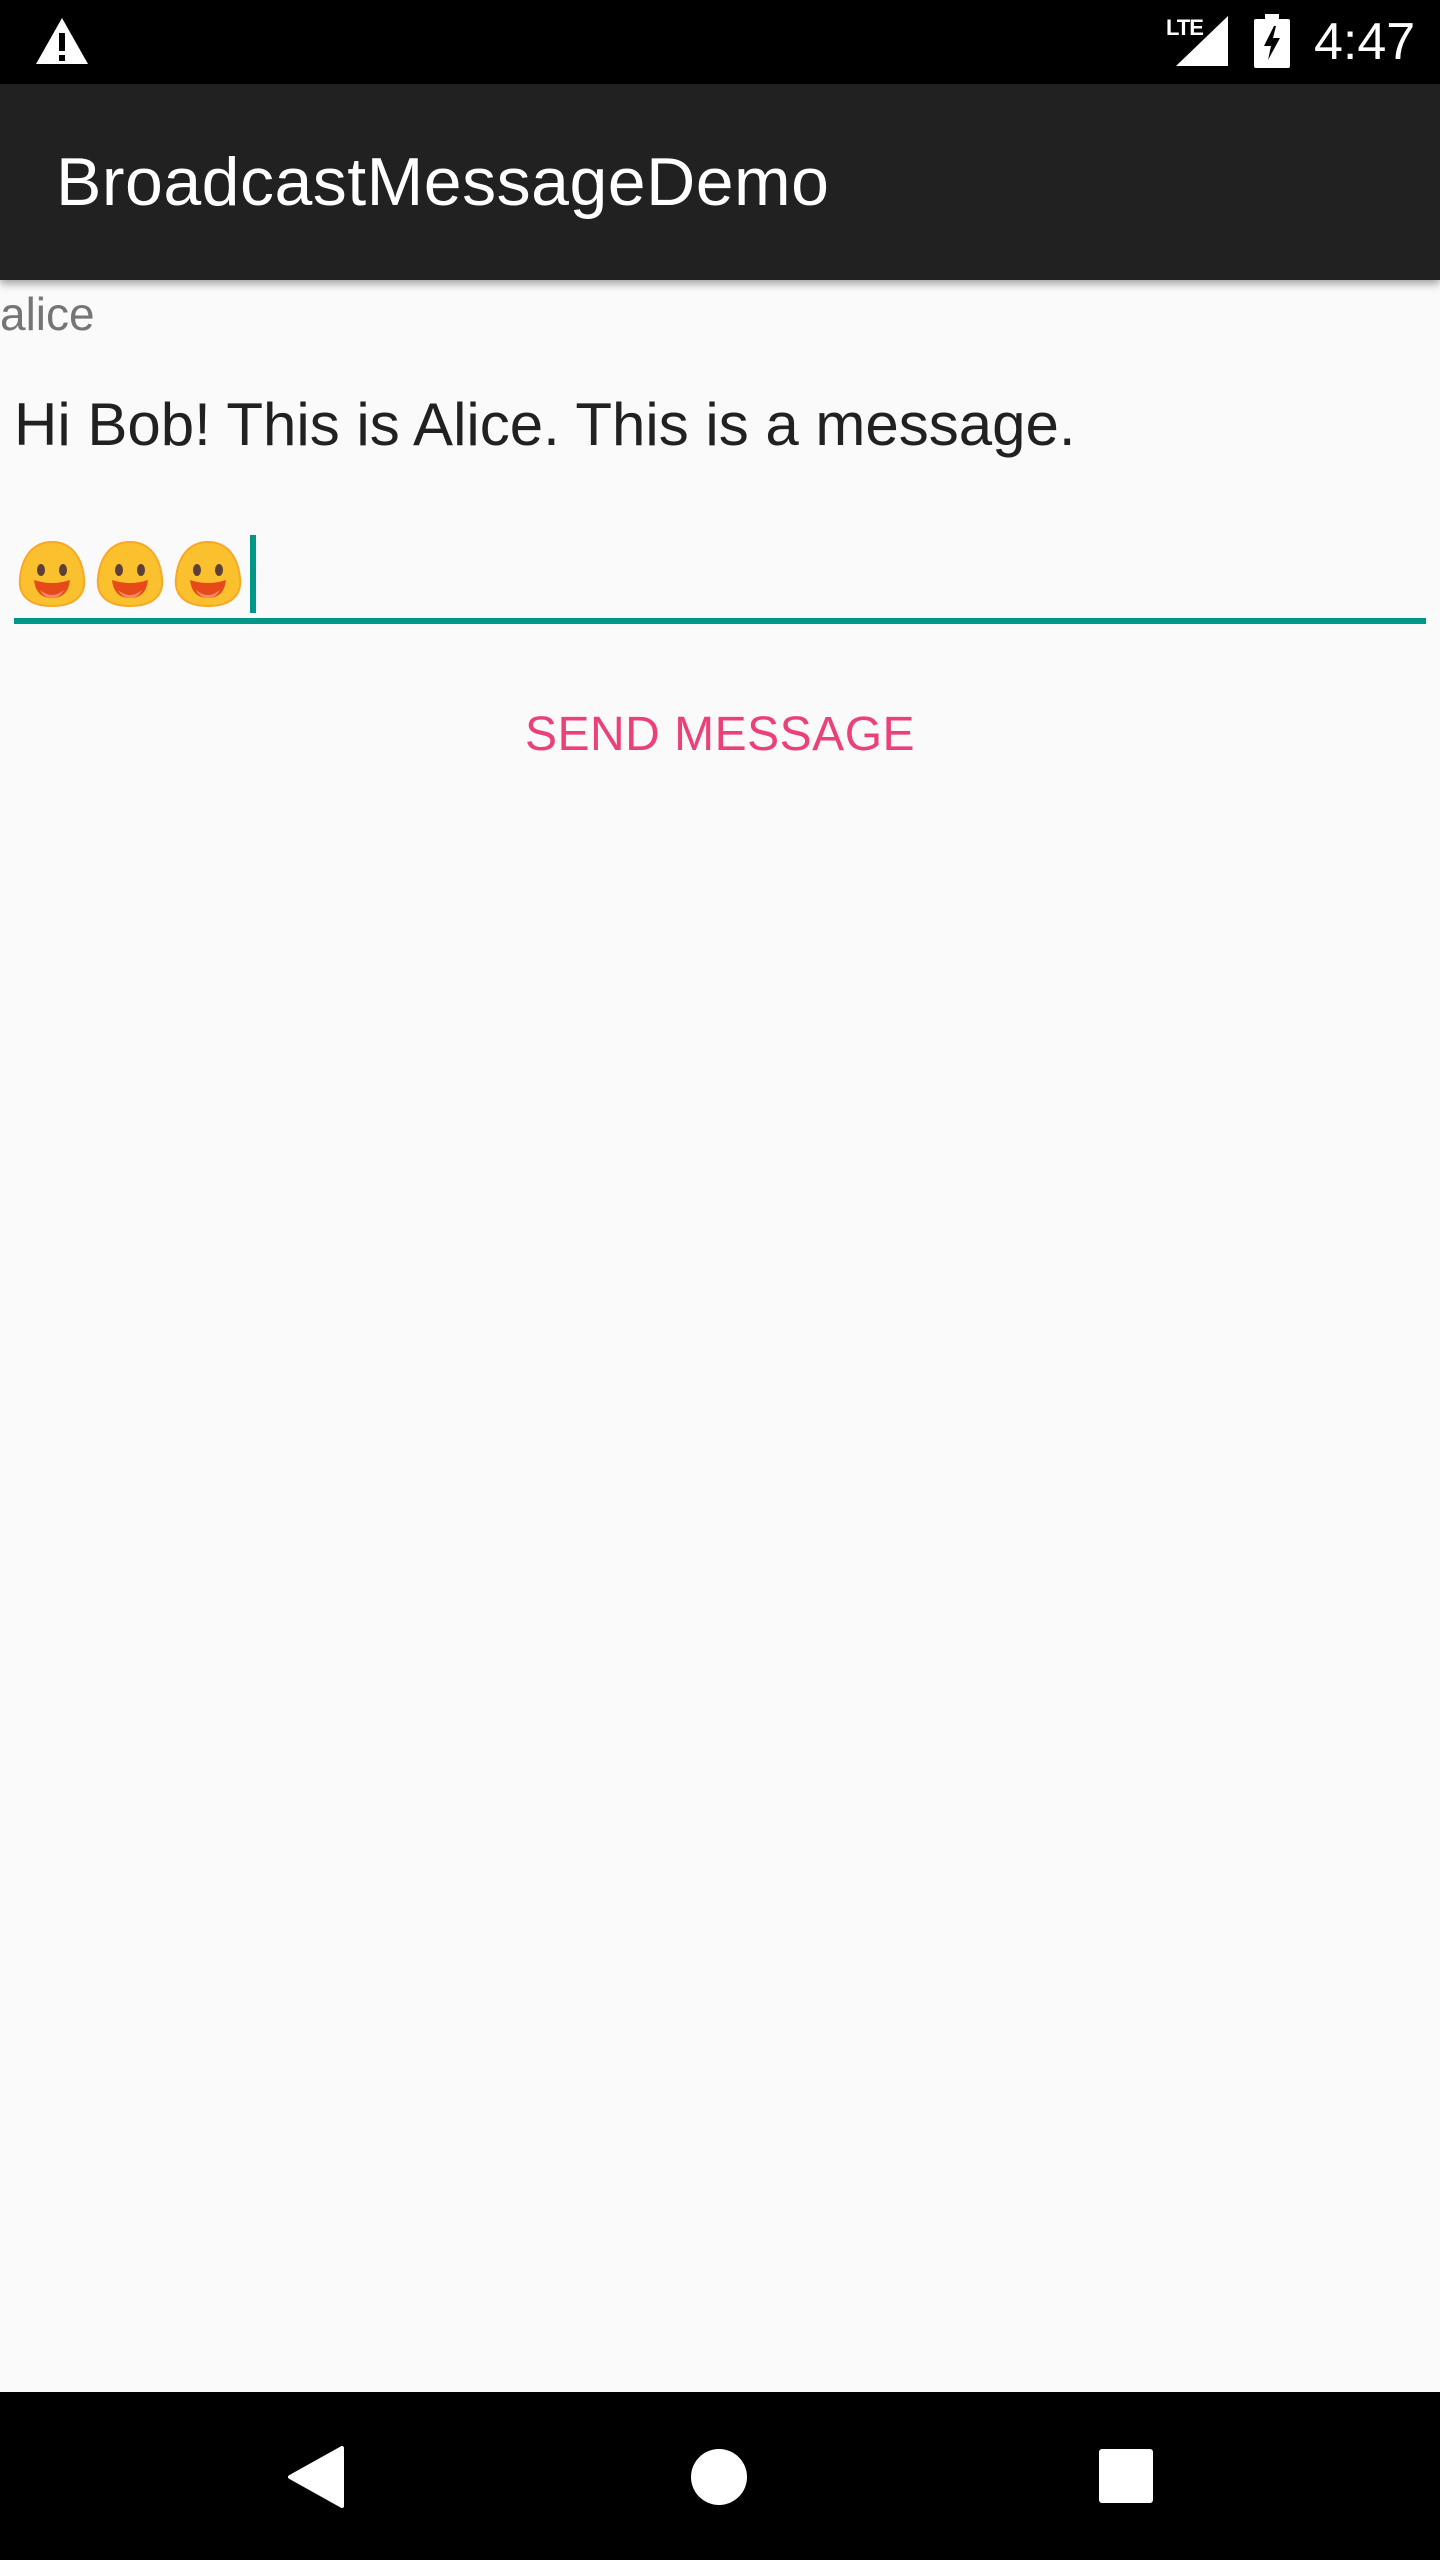  Describe the element at coordinates (1272, 41) in the screenshot. I see `battery-charging-icon` at that location.